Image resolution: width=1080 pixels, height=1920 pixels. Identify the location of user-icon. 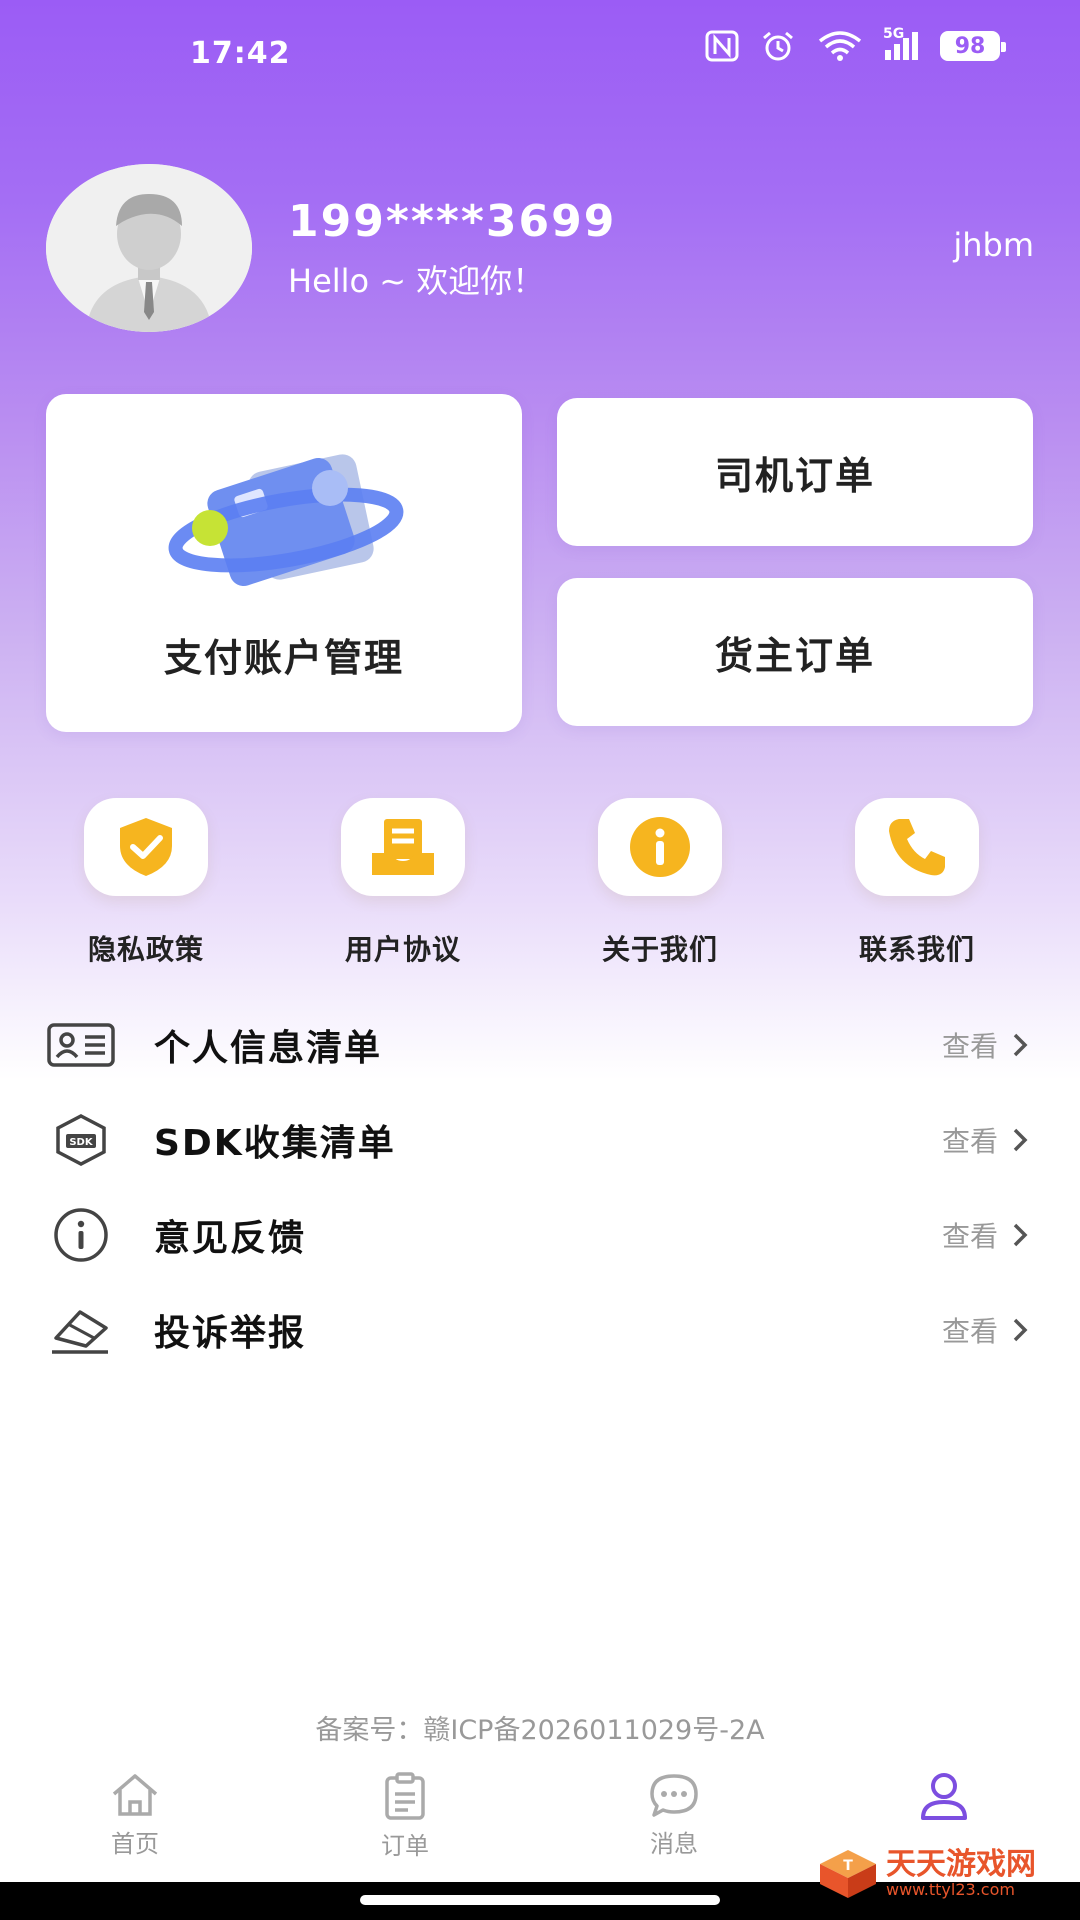
(944, 1796).